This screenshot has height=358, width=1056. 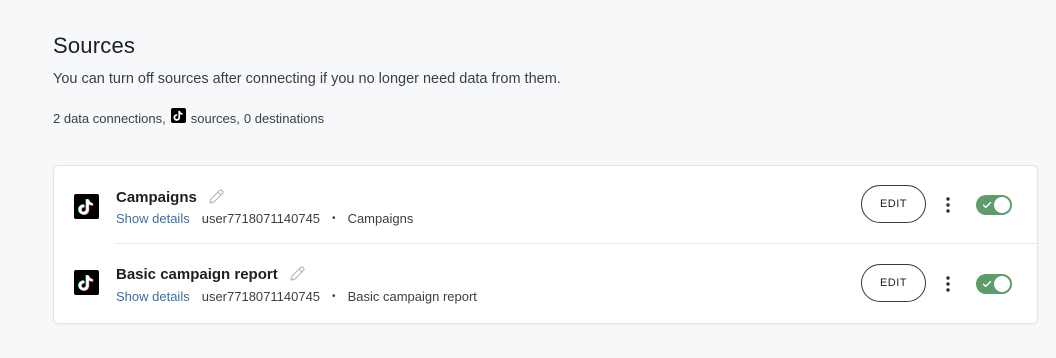 What do you see at coordinates (109, 118) in the screenshot?
I see `connections-count: 2 data connections,` at bounding box center [109, 118].